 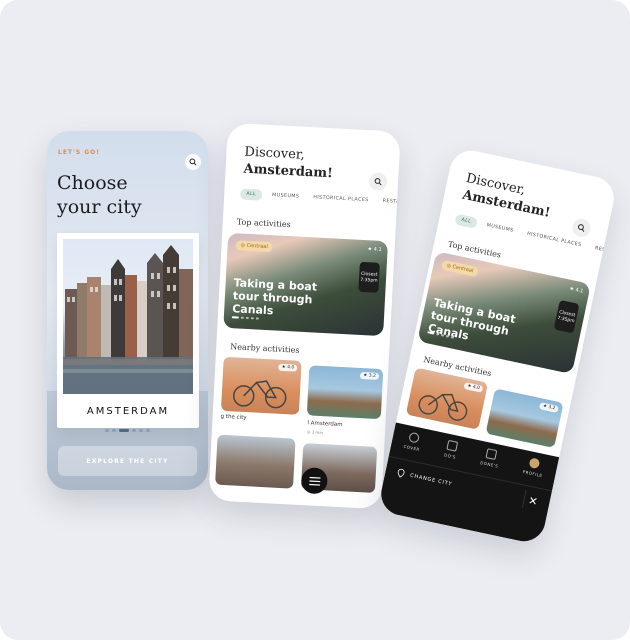 I want to click on compass-icon, so click(x=413, y=437).